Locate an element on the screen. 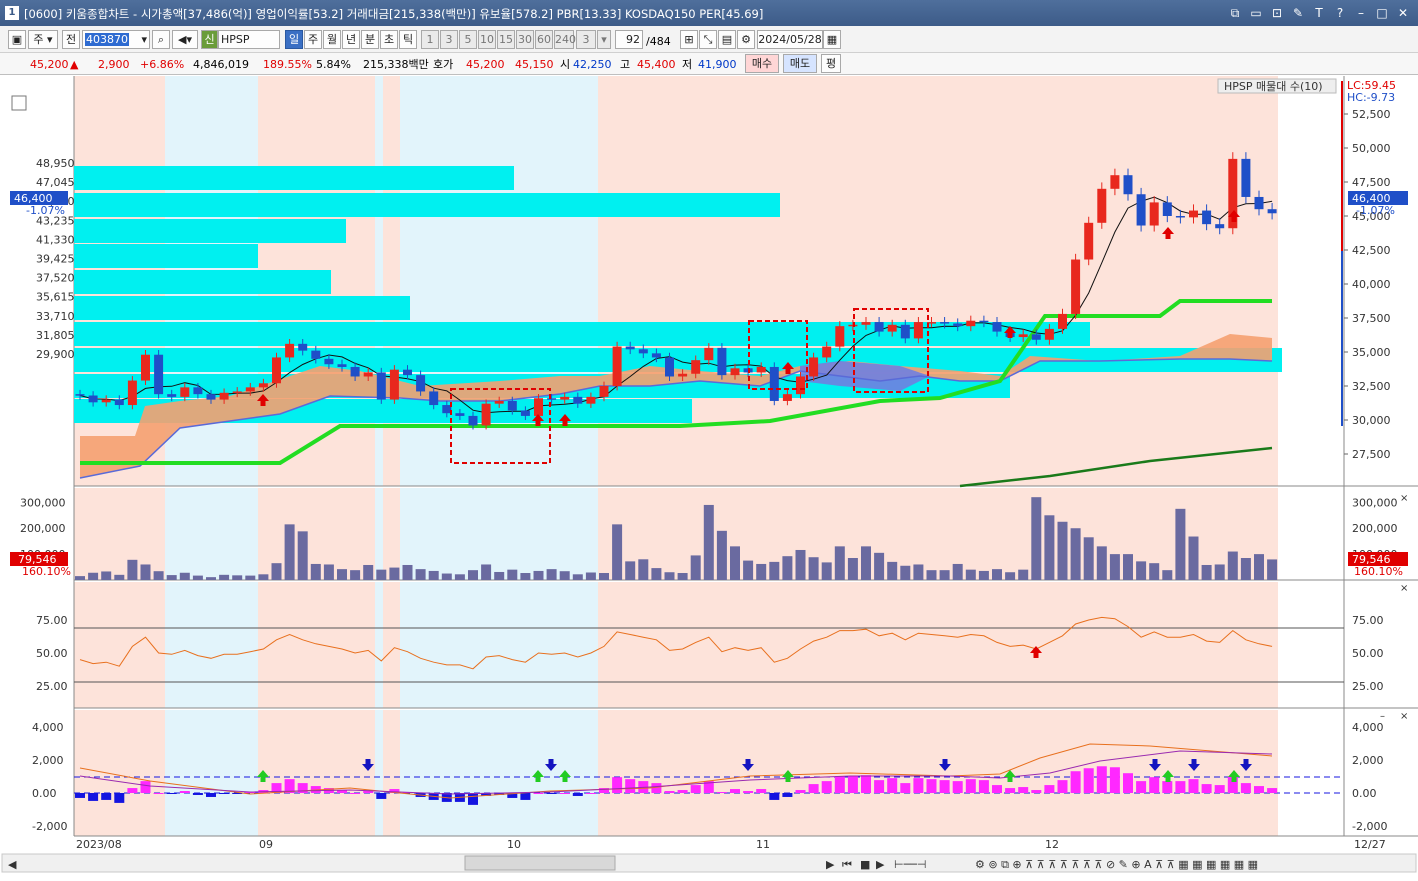  crosshair-icon: ⤡ is located at coordinates (708, 39).